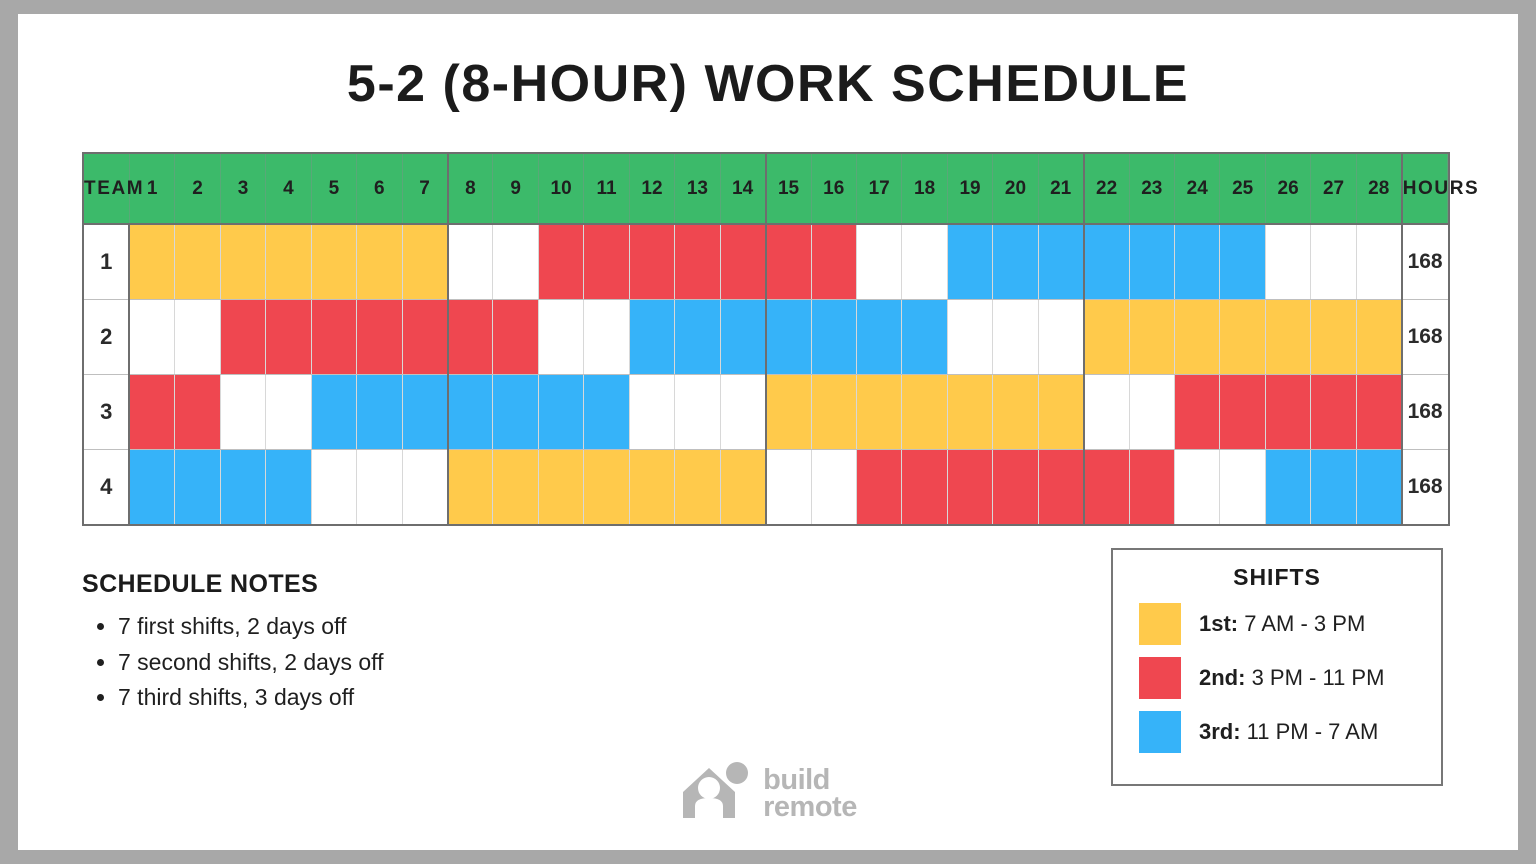 The height and width of the screenshot is (864, 1536). Describe the element at coordinates (515, 486) in the screenshot. I see `shift-cell-team4-day9` at that location.